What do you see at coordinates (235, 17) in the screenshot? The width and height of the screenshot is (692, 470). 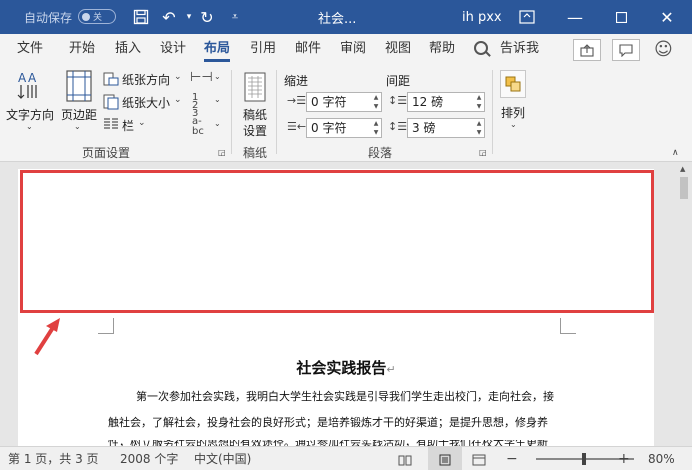 I see `customize-quick-access-icon: ⩡` at bounding box center [235, 17].